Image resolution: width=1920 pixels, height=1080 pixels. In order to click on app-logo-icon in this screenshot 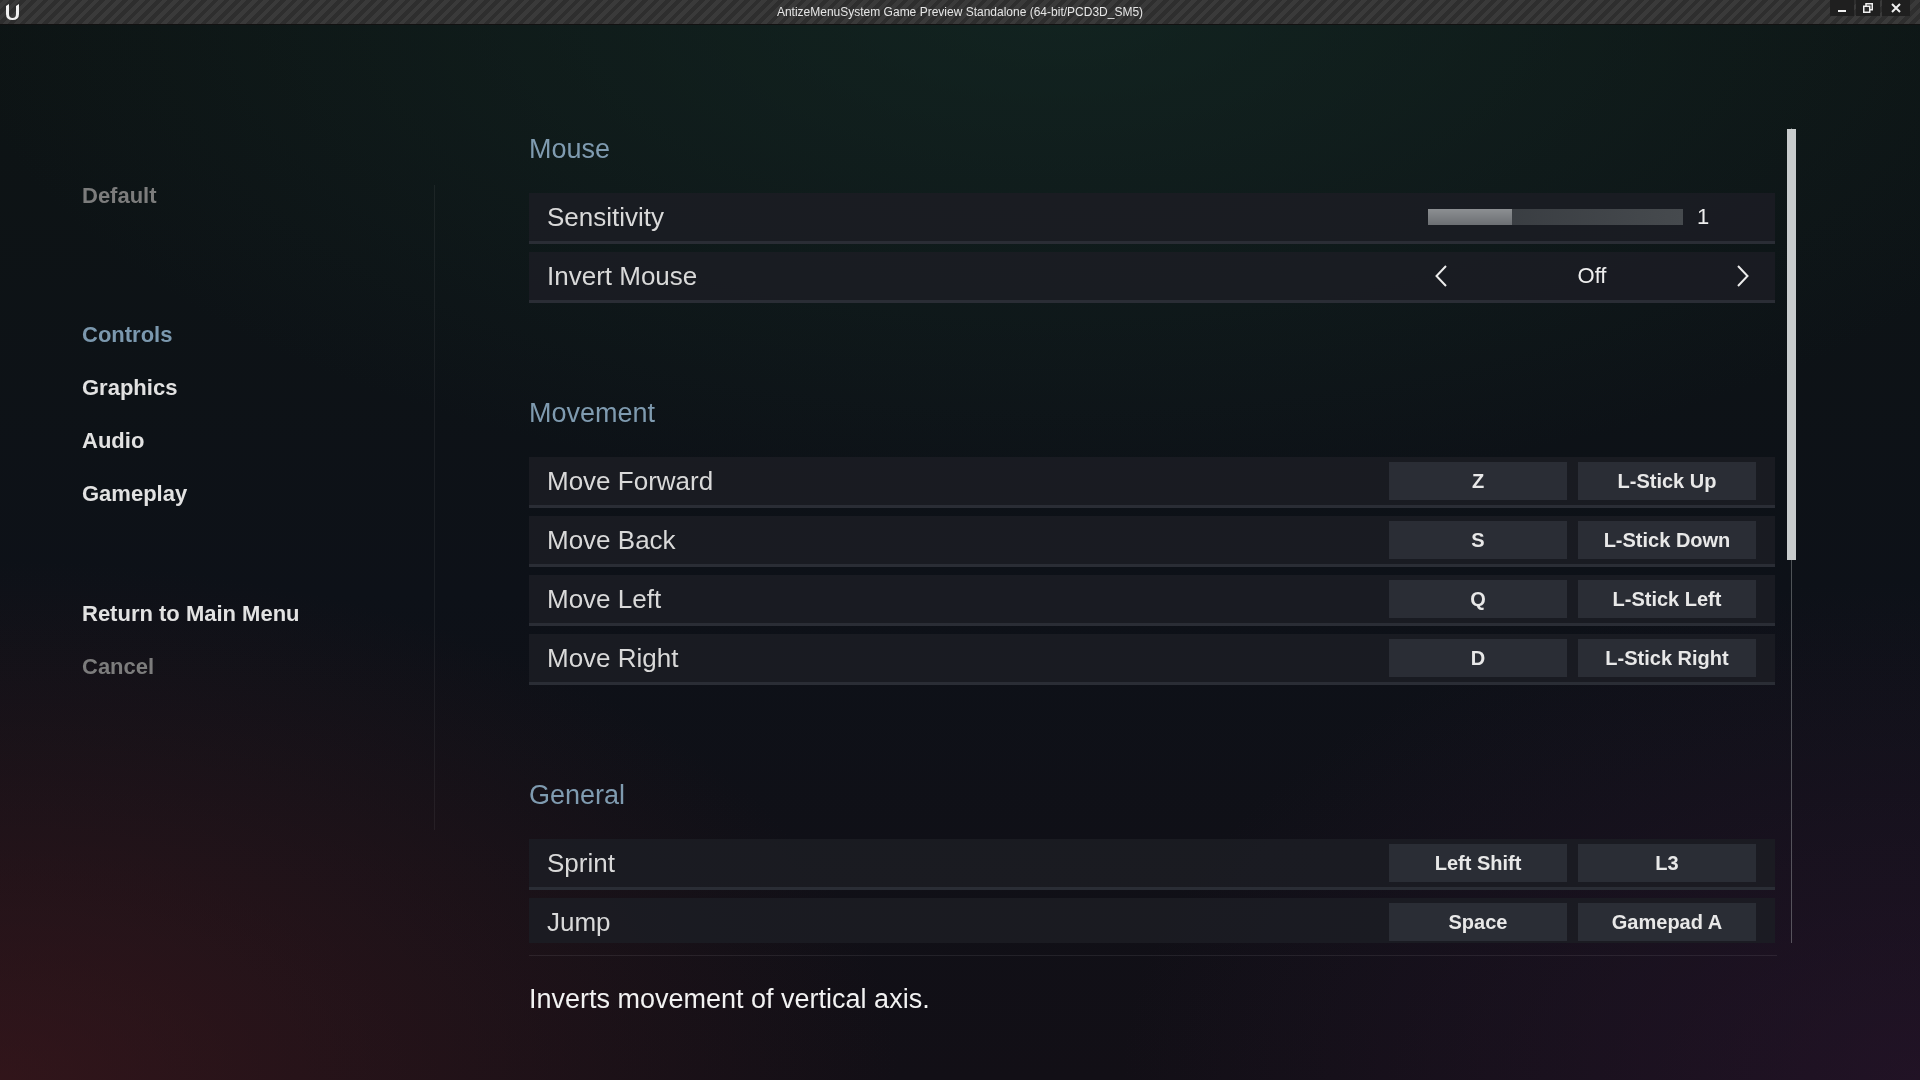, I will do `click(12, 12)`.